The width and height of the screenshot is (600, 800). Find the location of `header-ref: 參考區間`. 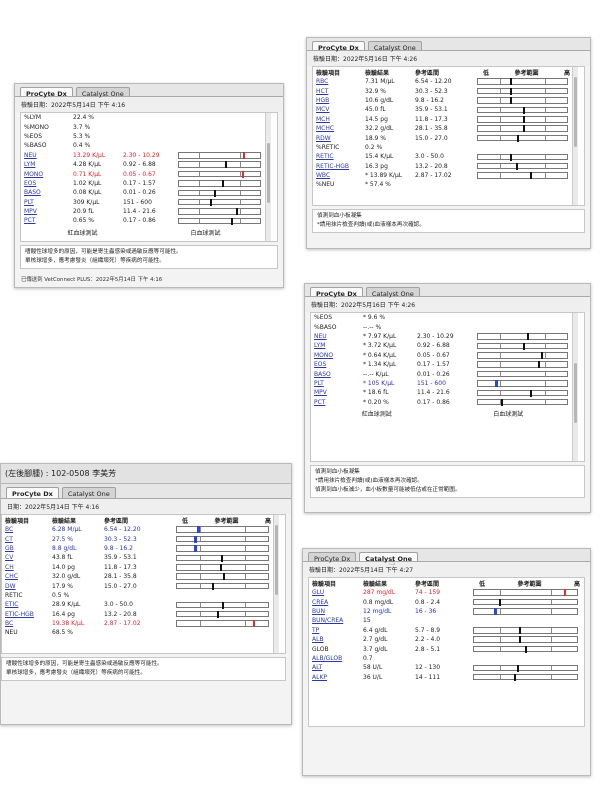

header-ref: 參考區間 is located at coordinates (427, 73).